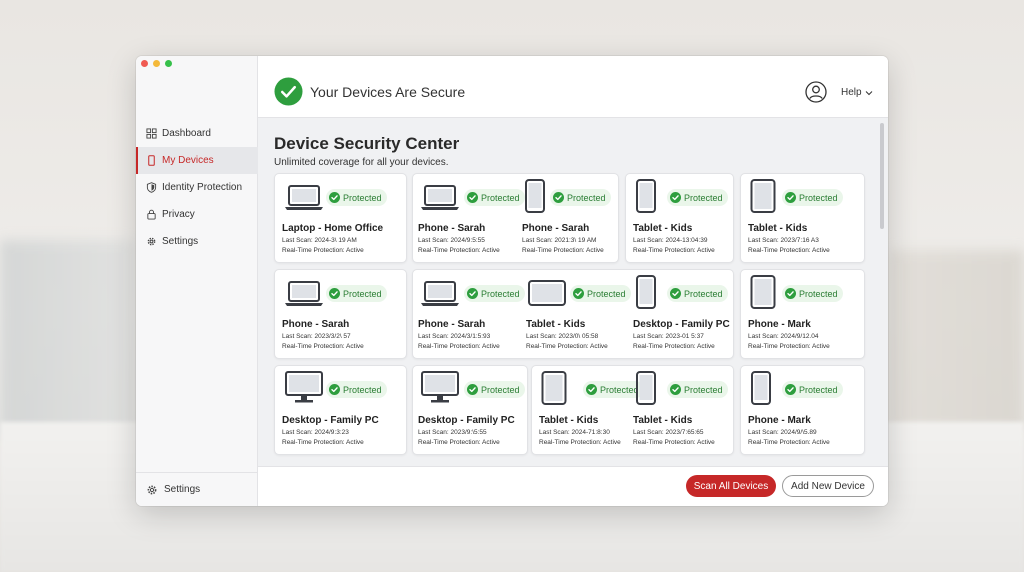 The width and height of the screenshot is (1024, 572). Describe the element at coordinates (367, 143) in the screenshot. I see `page-title: Device Security Center` at that location.